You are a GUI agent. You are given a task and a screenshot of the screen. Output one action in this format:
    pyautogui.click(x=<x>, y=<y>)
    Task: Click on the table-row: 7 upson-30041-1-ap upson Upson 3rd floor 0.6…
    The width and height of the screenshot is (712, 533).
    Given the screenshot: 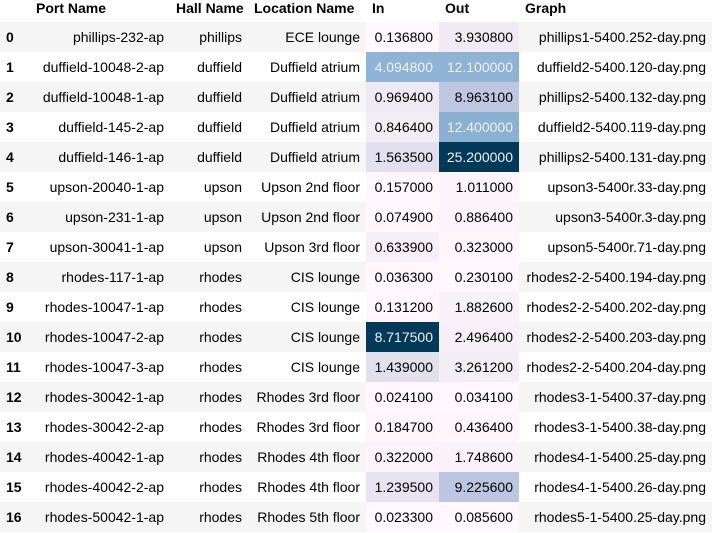 What is the action you would take?
    pyautogui.click(x=356, y=247)
    